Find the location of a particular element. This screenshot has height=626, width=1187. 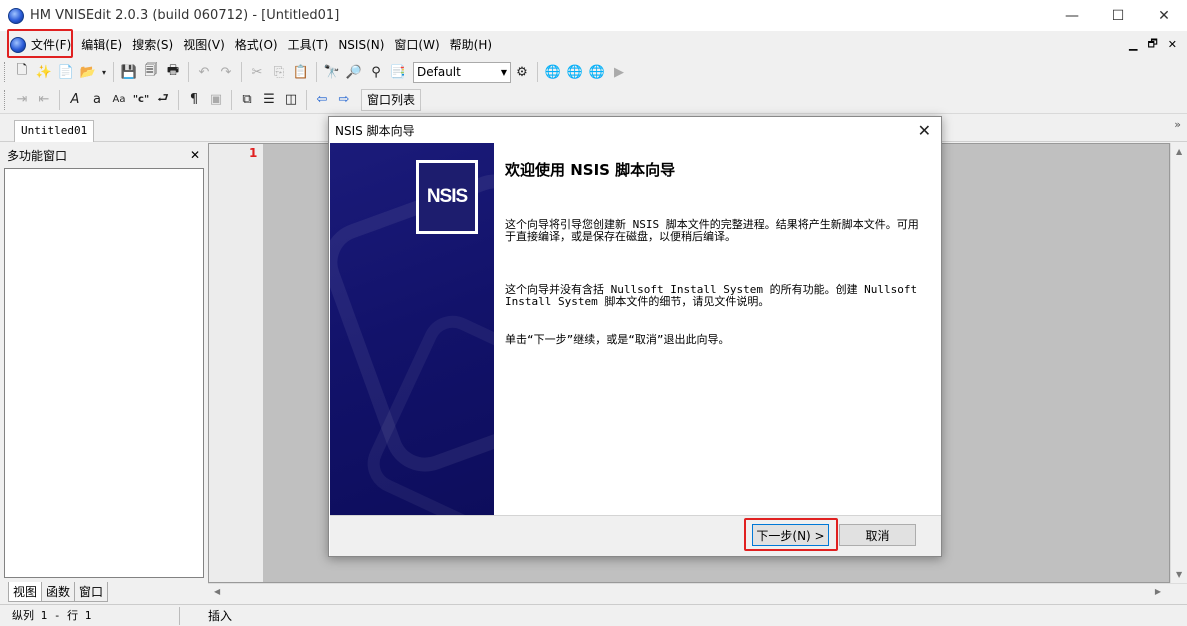

panel-content is located at coordinates (104, 373).